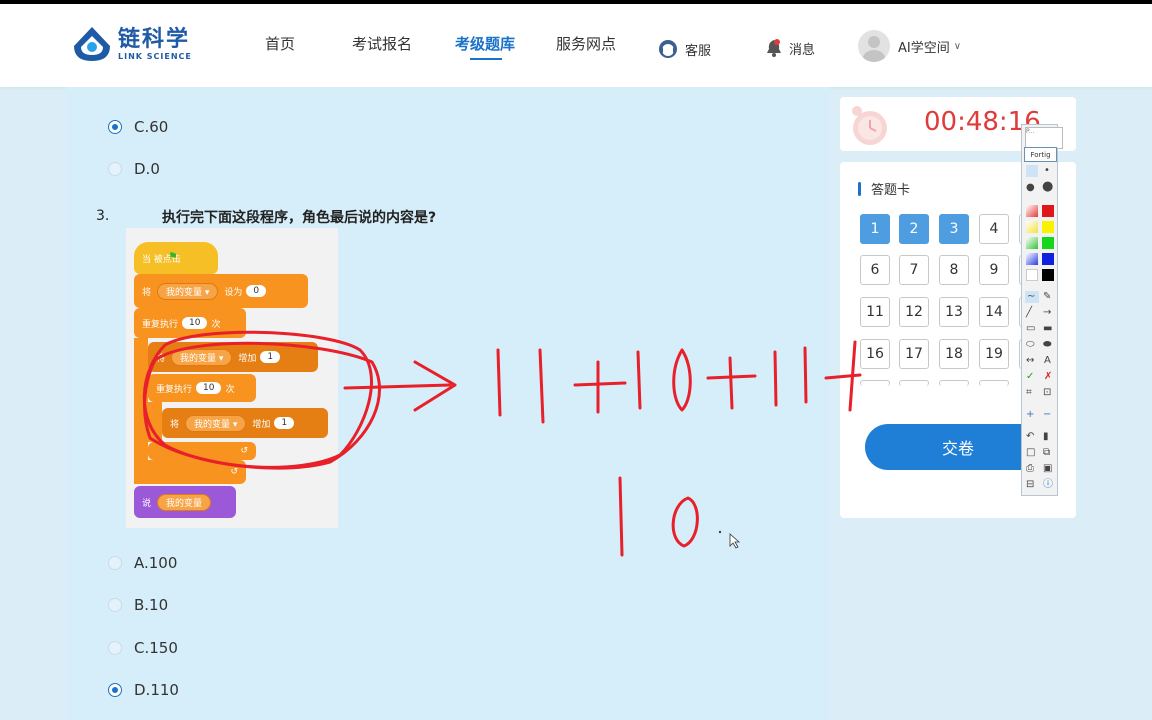 This screenshot has height=720, width=1152. Describe the element at coordinates (1047, 415) in the screenshot. I see `minus-icon: −` at that location.